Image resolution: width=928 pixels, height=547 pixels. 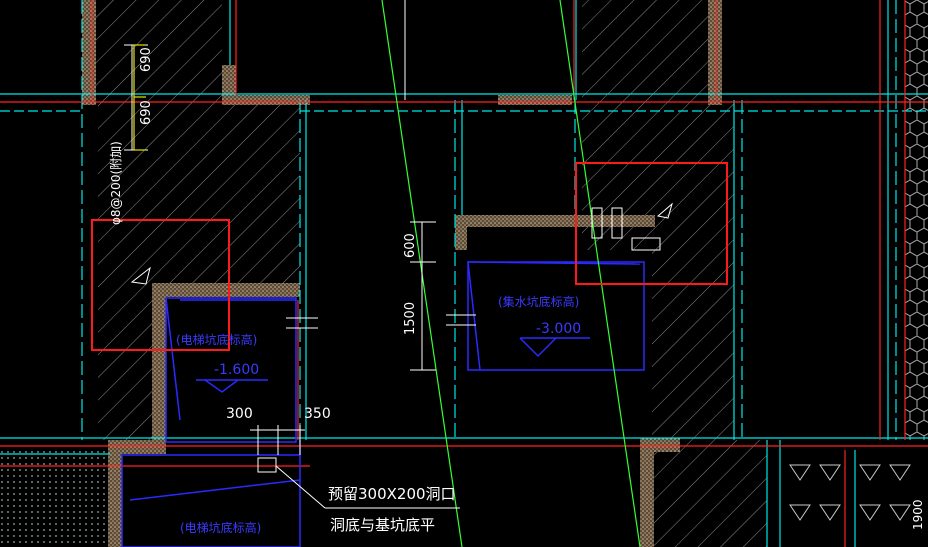 What do you see at coordinates (410, 245) in the screenshot?
I see `dim-600: 600` at bounding box center [410, 245].